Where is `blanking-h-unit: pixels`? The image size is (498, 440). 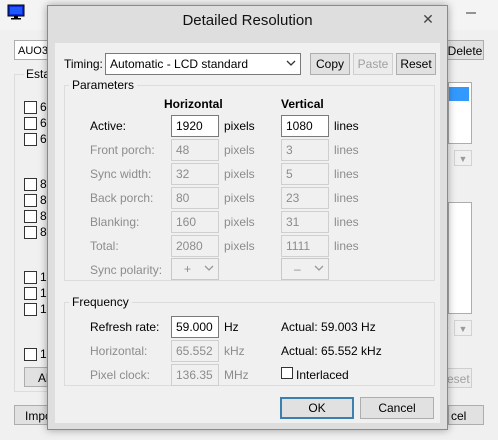
blanking-h-unit: pixels is located at coordinates (239, 222).